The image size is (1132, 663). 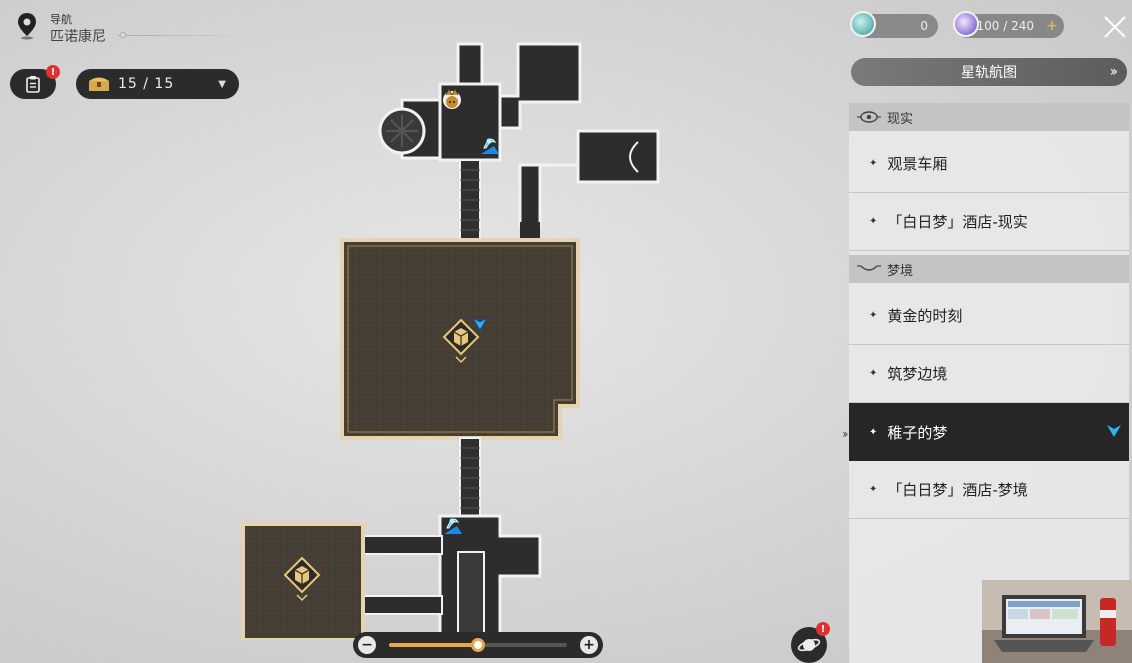 I want to click on section-header-reality: 现实, so click(x=989, y=117).